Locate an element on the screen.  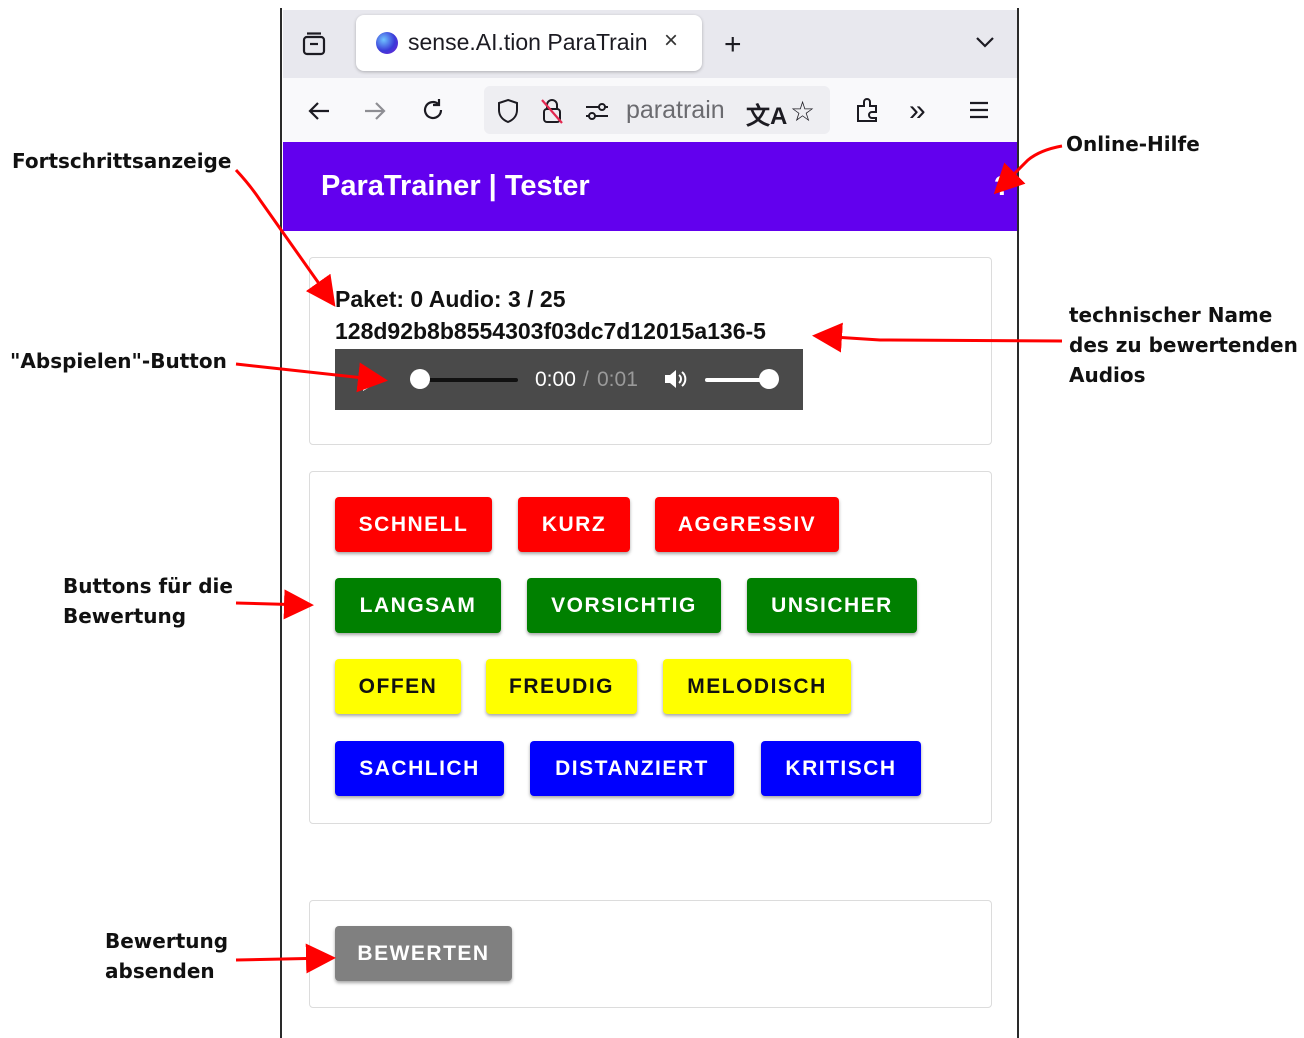
arrow-progress is located at coordinates (285, 237).